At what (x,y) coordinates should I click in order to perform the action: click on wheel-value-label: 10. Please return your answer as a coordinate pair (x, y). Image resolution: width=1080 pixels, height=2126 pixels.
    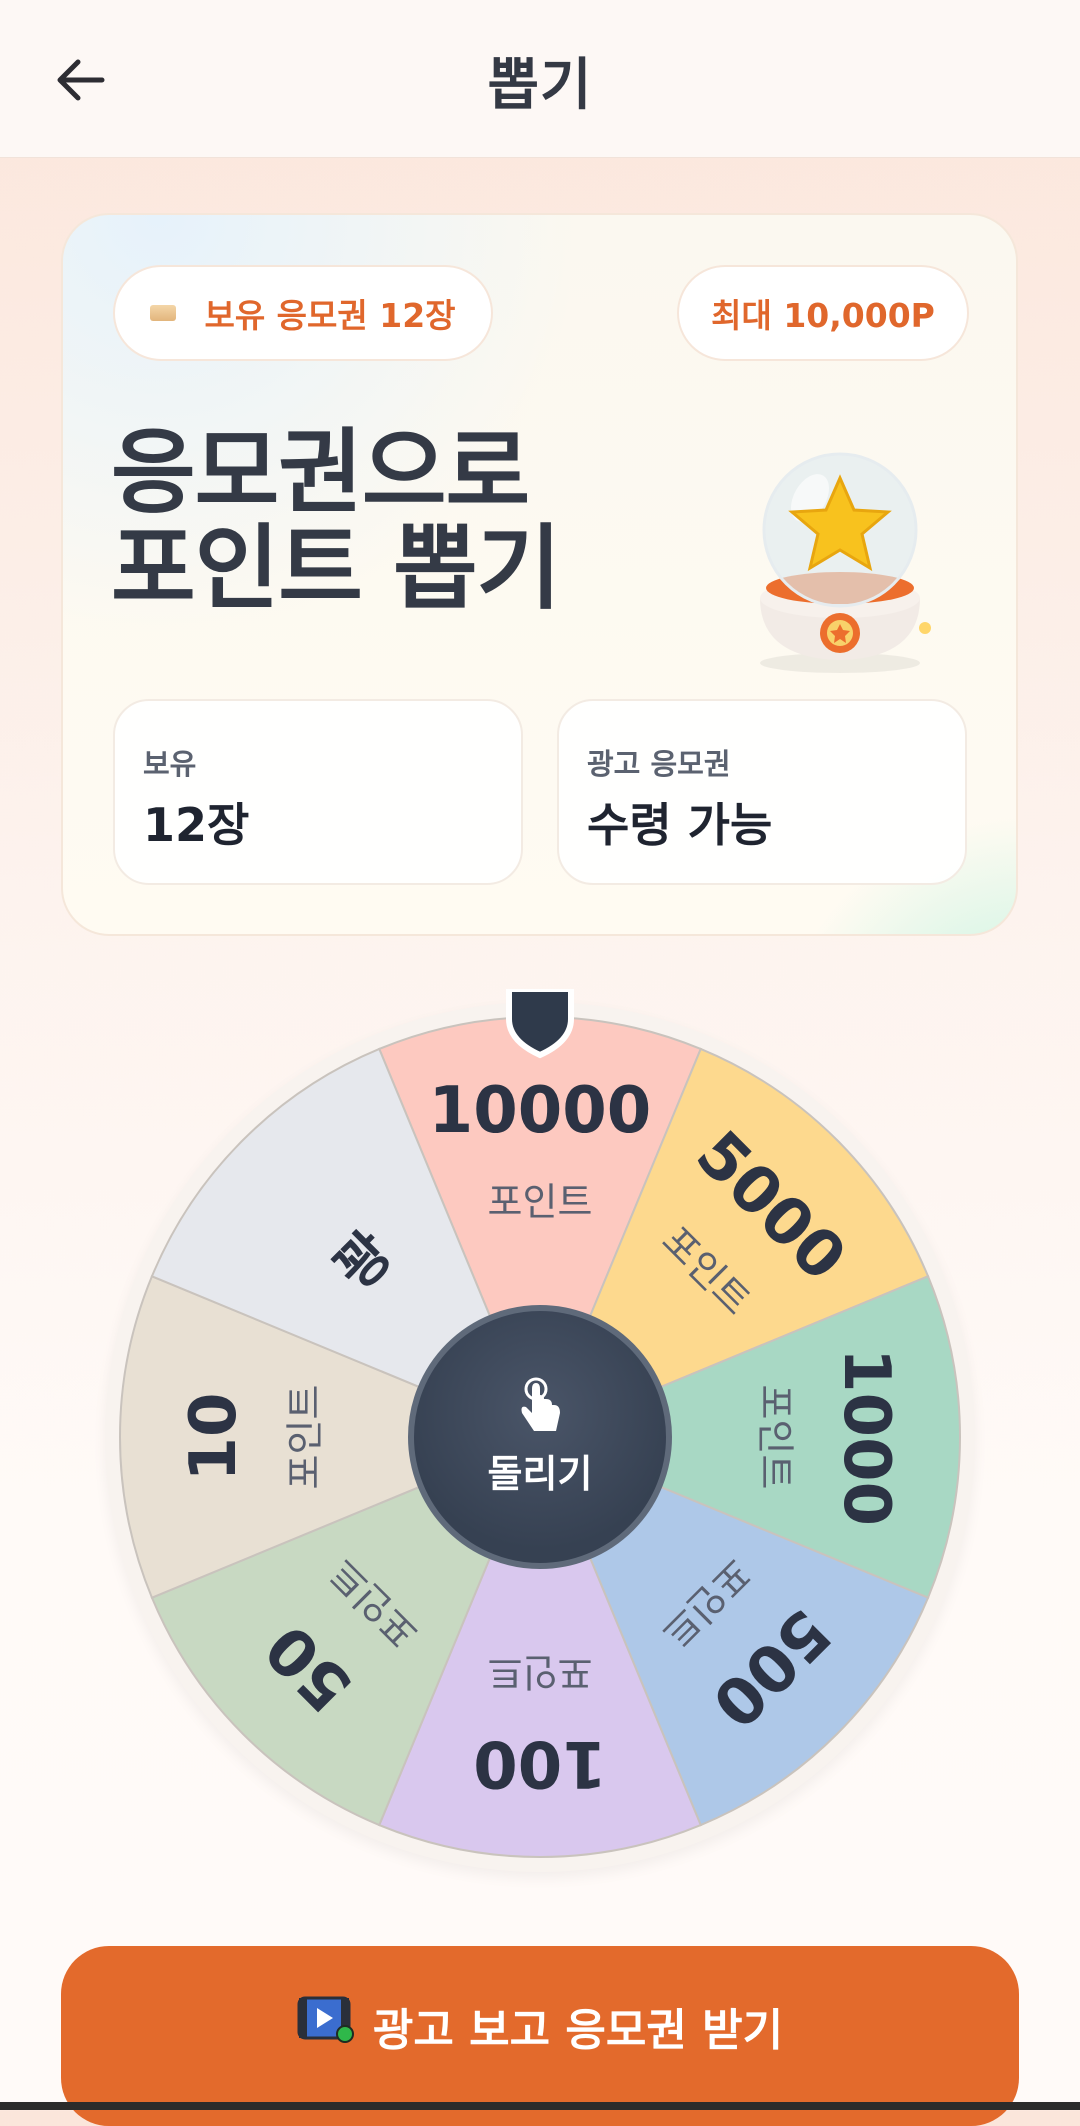
    Looking at the image, I should click on (214, 1436).